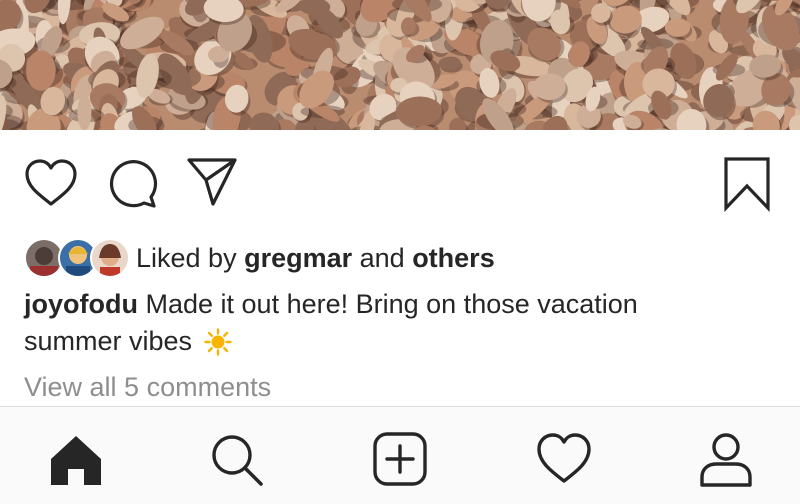 This screenshot has width=800, height=504. I want to click on activity-heart-icon, so click(564, 458).